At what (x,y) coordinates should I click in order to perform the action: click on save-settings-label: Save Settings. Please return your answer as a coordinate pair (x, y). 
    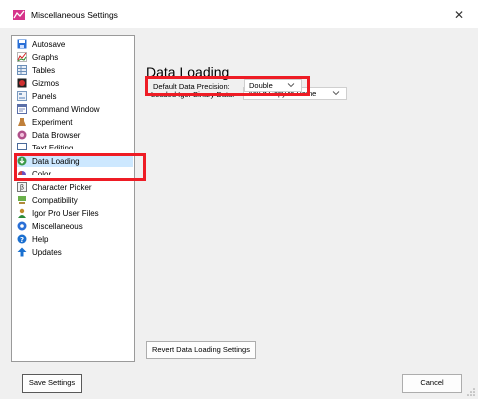
    Looking at the image, I should click on (52, 382).